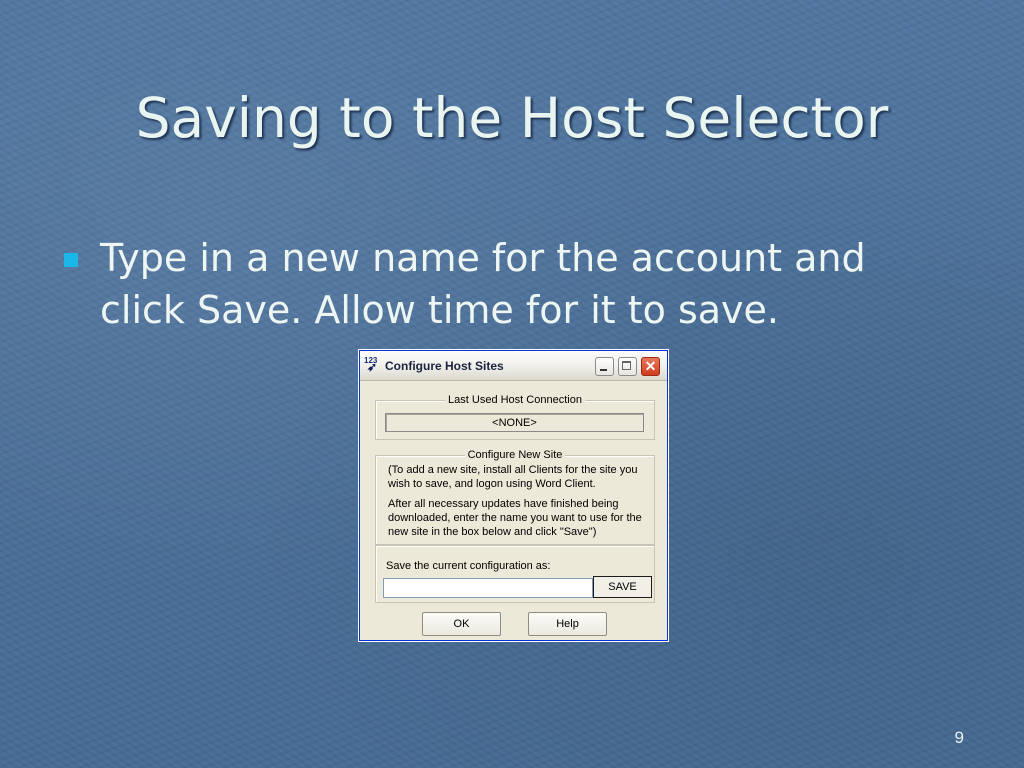  Describe the element at coordinates (567, 624) in the screenshot. I see `help-button: Help` at that location.